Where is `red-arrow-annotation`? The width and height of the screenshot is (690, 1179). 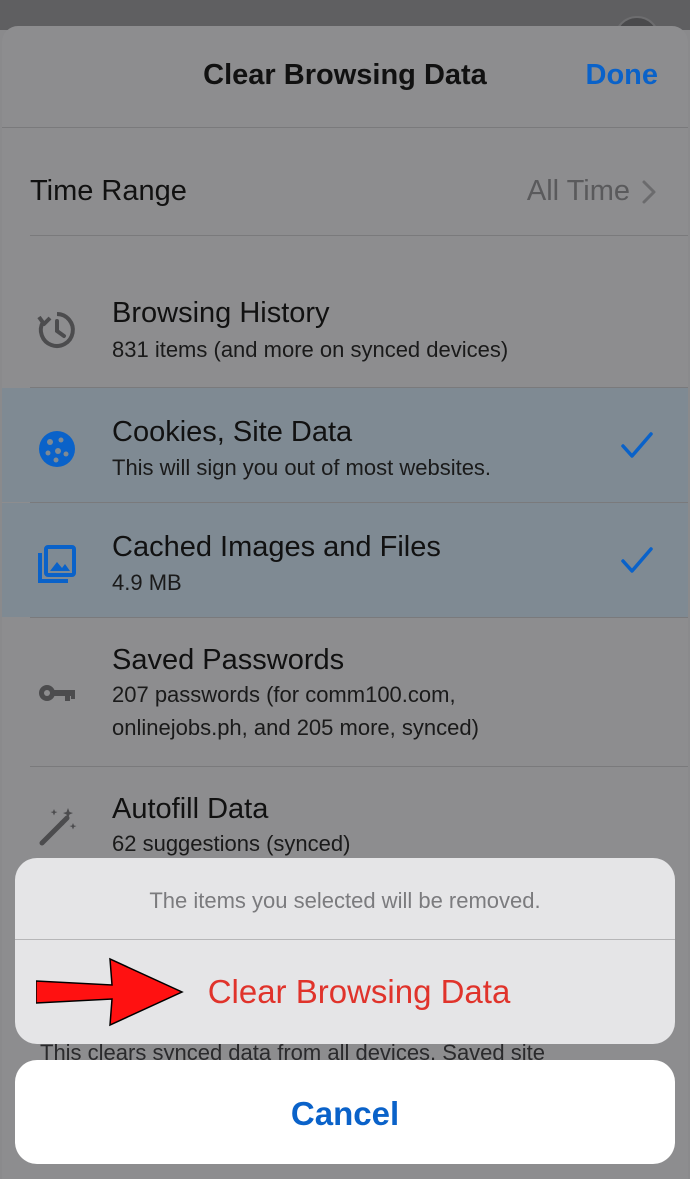 red-arrow-annotation is located at coordinates (110, 992).